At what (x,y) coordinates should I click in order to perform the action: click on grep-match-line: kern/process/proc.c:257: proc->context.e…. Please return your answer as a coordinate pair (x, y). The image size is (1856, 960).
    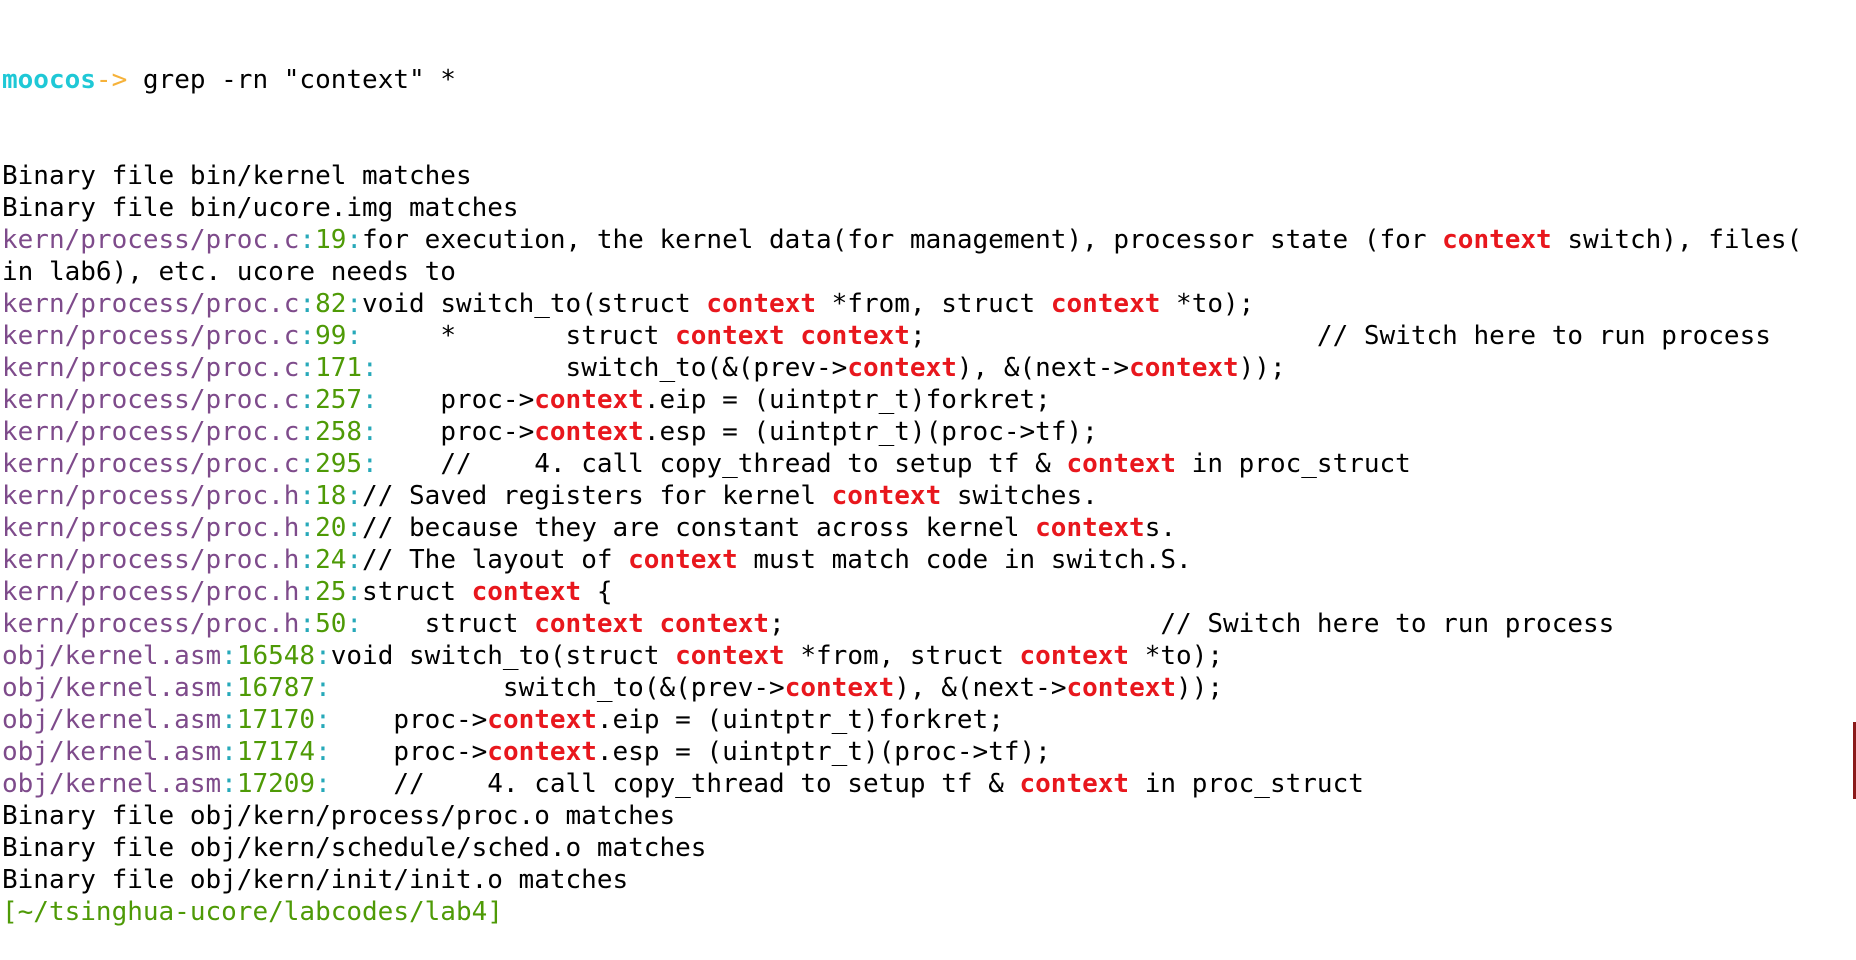
    Looking at the image, I should click on (928, 400).